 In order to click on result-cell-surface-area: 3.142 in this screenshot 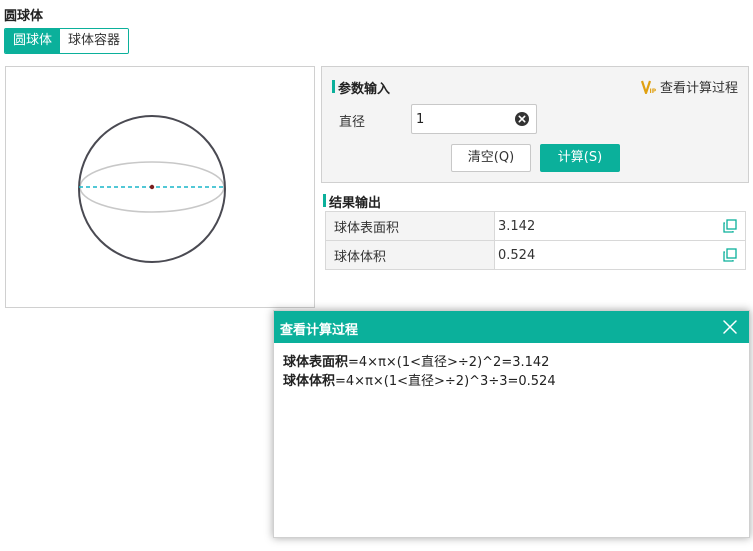, I will do `click(620, 226)`.